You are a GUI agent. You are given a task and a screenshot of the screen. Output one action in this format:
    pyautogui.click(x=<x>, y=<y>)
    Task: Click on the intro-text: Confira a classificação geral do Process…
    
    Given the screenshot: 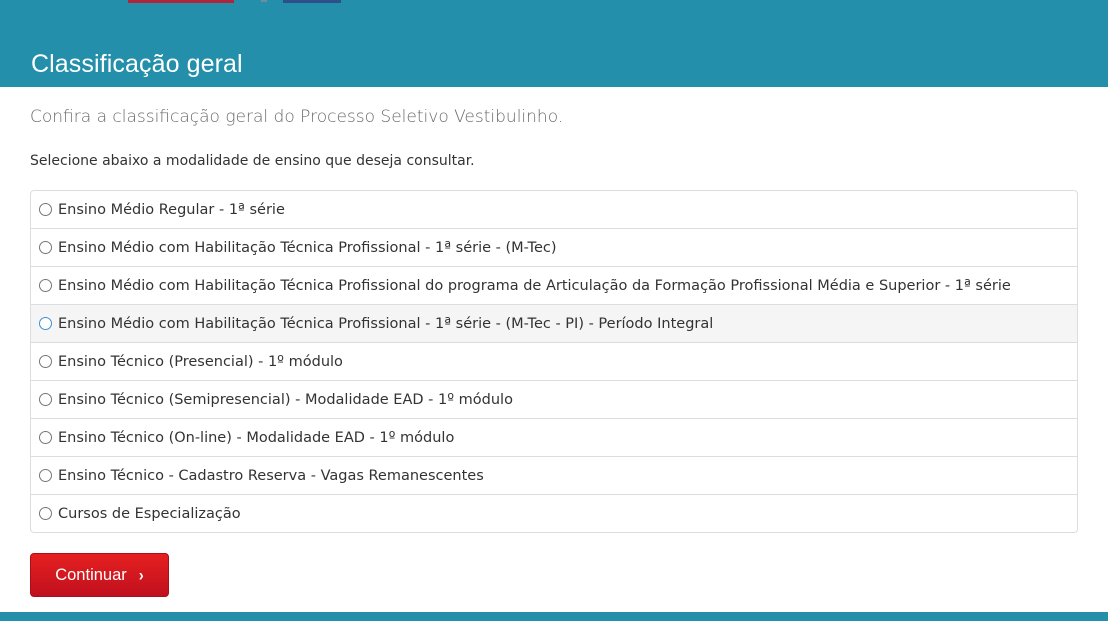 What is the action you would take?
    pyautogui.click(x=297, y=117)
    